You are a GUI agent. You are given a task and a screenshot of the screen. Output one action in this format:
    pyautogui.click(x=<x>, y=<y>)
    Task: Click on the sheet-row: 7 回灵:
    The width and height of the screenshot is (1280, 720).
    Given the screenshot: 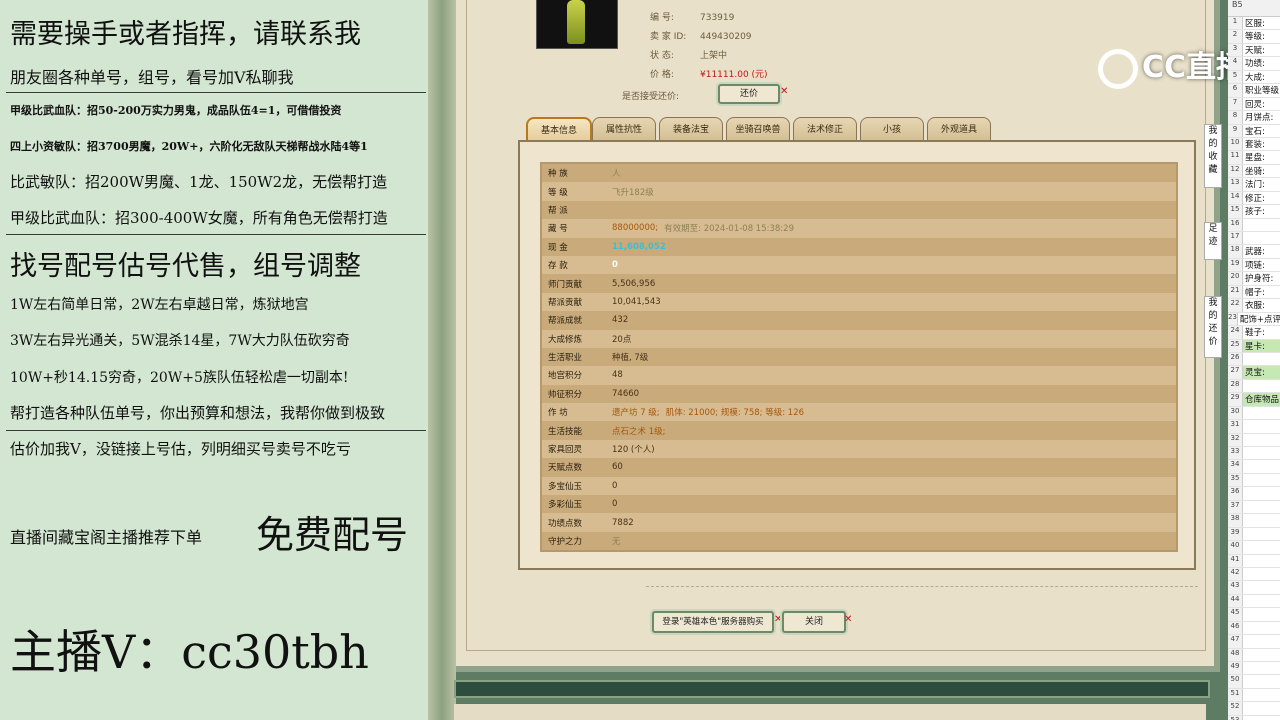 What is the action you would take?
    pyautogui.click(x=1254, y=104)
    